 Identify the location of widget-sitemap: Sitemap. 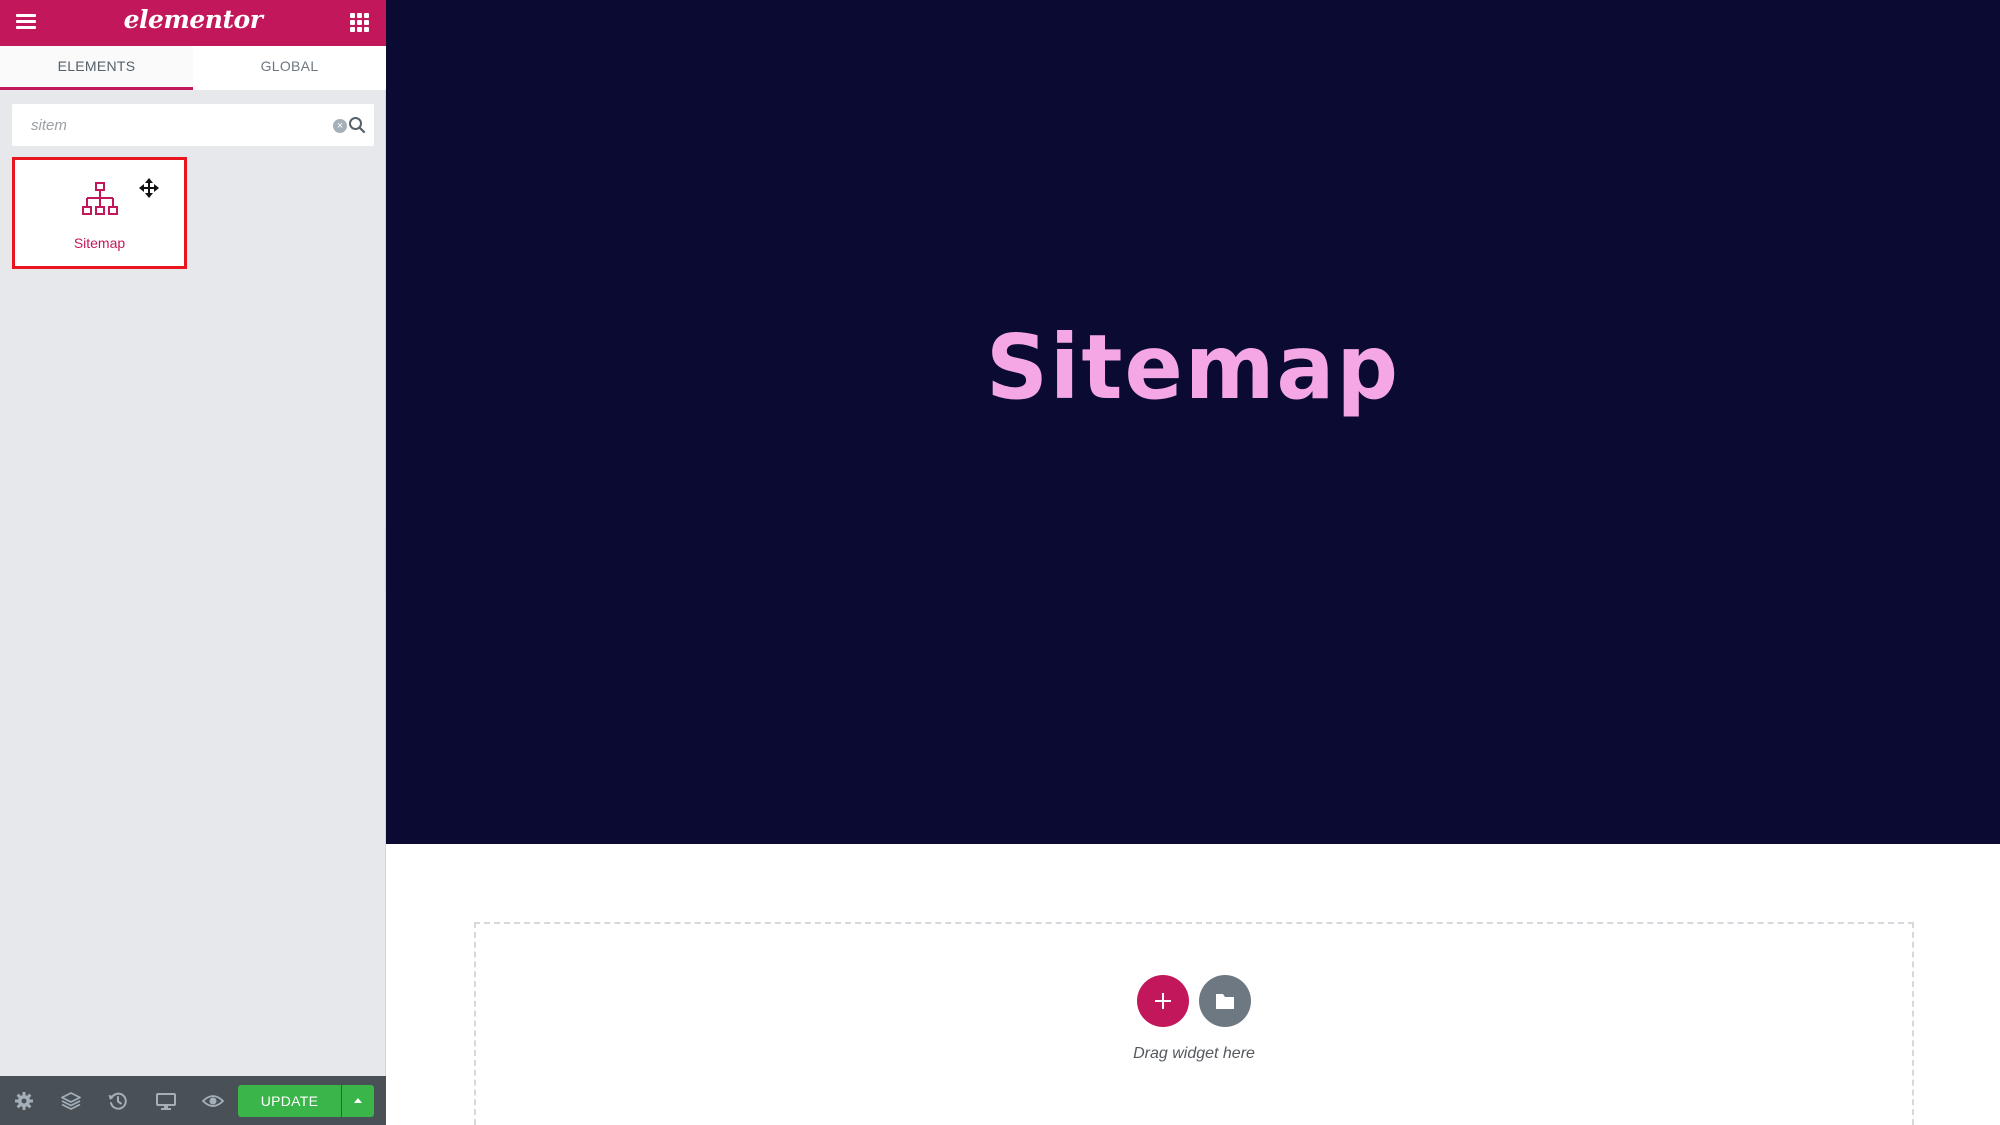
(99, 213).